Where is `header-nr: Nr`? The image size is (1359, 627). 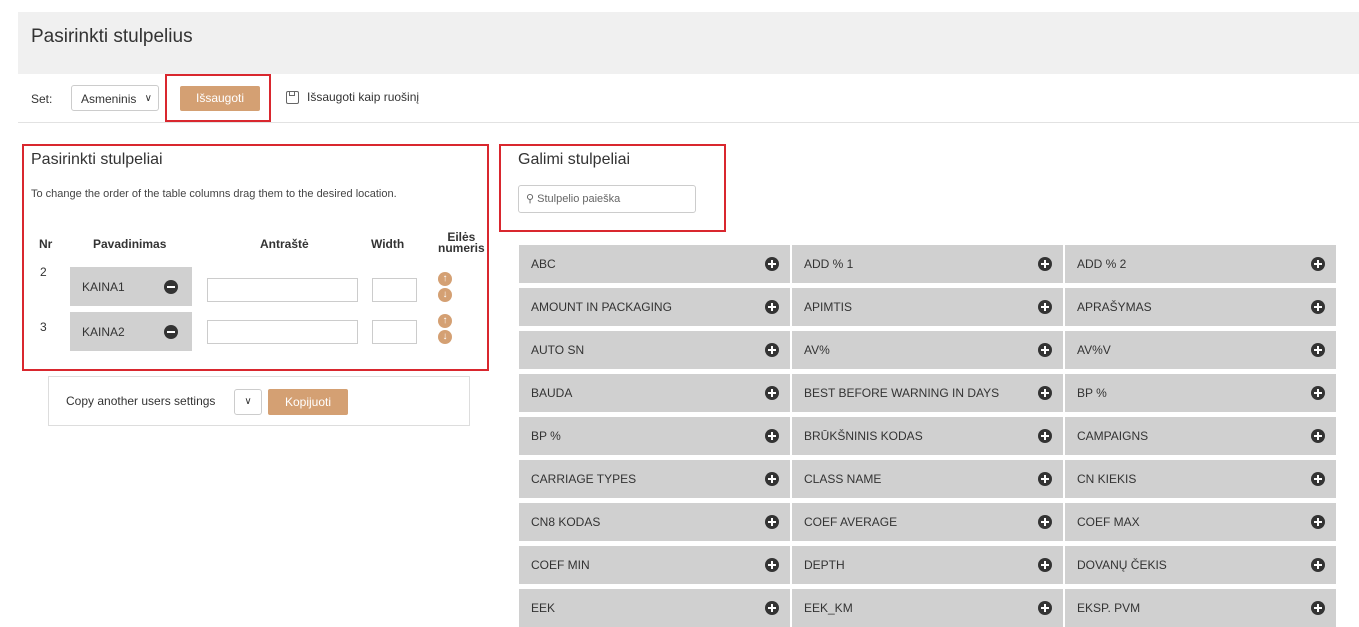
header-nr: Nr is located at coordinates (46, 244).